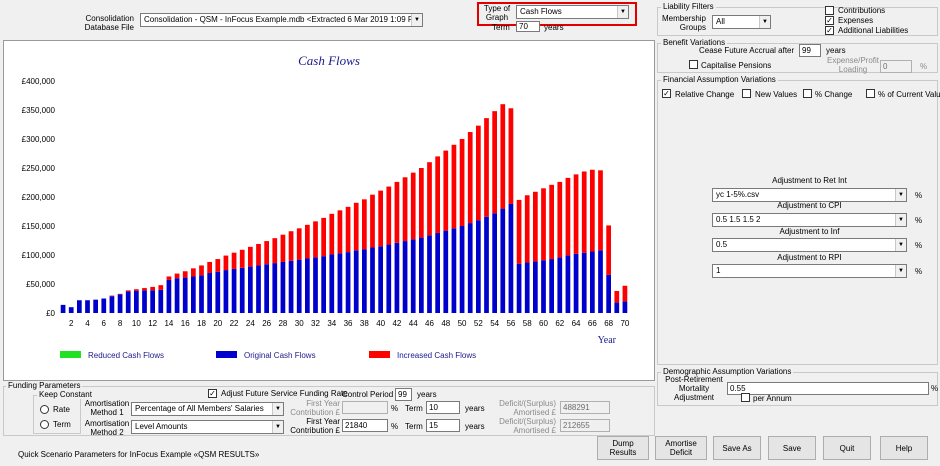 The width and height of the screenshot is (940, 466). Describe the element at coordinates (365, 425) in the screenshot. I see `first-year-contribution-2-input: 21840` at that location.